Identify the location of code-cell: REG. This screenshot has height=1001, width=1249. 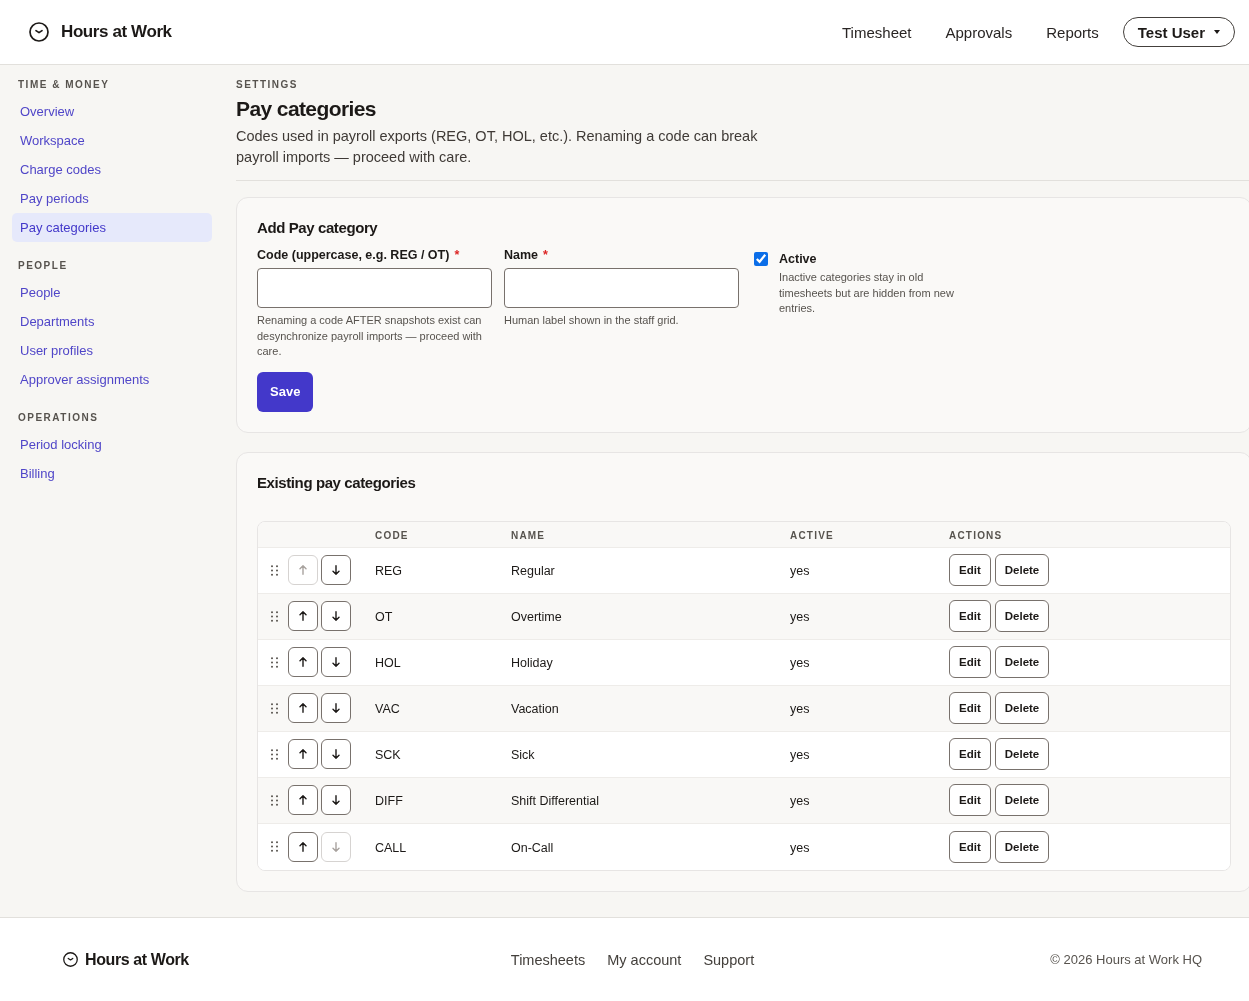
(389, 571).